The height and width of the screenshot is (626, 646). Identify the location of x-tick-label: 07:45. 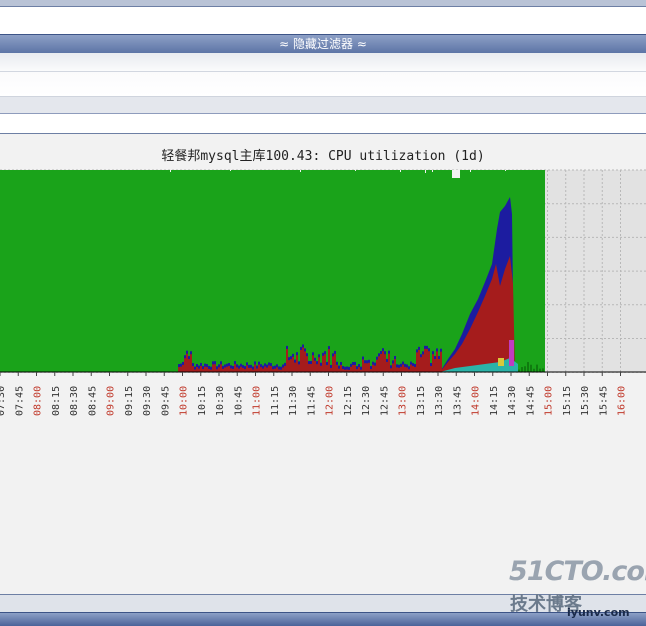
(19, 401).